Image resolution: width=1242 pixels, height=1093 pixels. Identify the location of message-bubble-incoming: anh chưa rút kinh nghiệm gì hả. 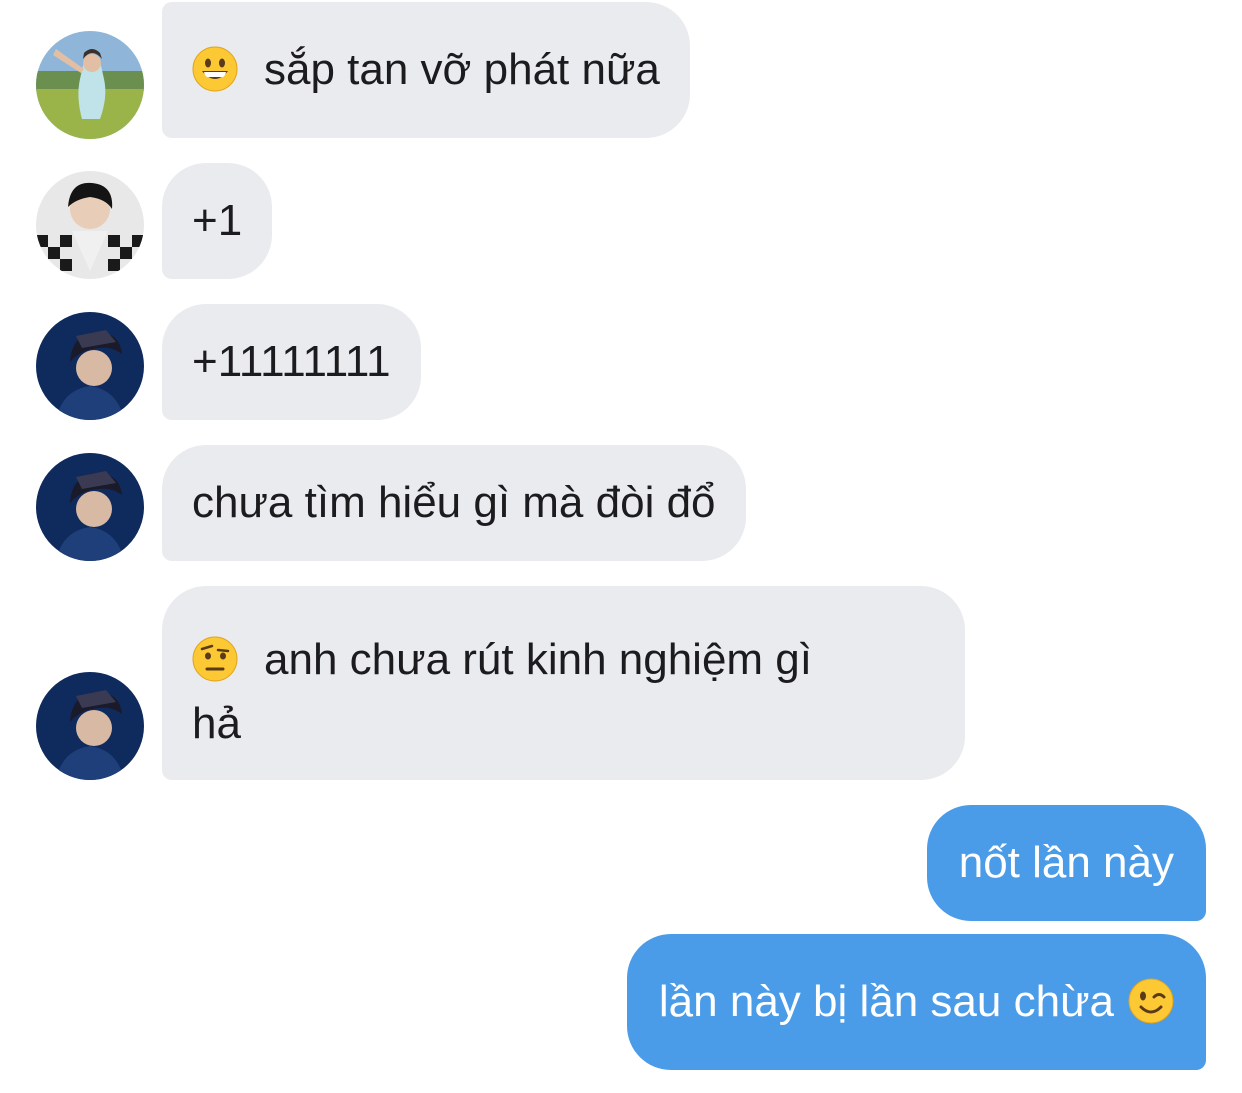
(563, 683).